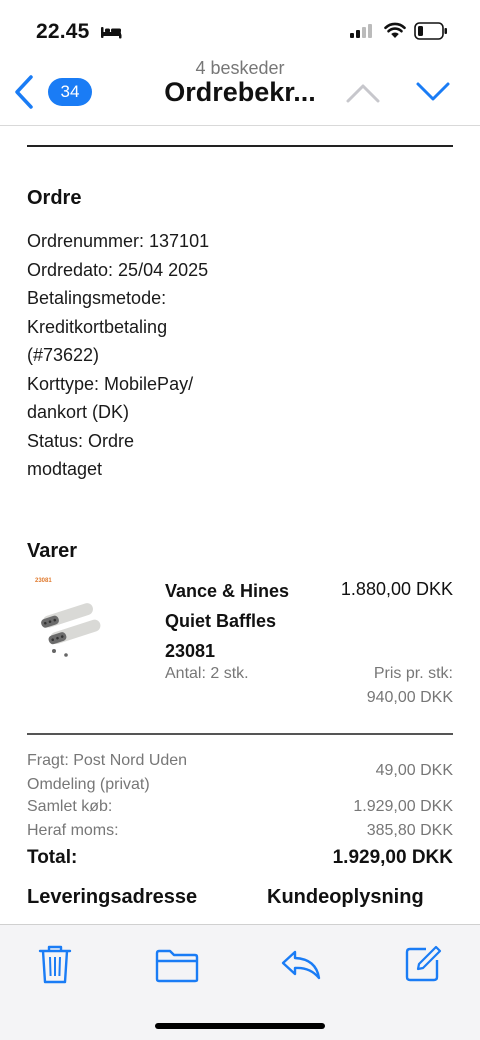 The image size is (480, 1040). Describe the element at coordinates (70, 92) in the screenshot. I see `back-count-badge: 34` at that location.